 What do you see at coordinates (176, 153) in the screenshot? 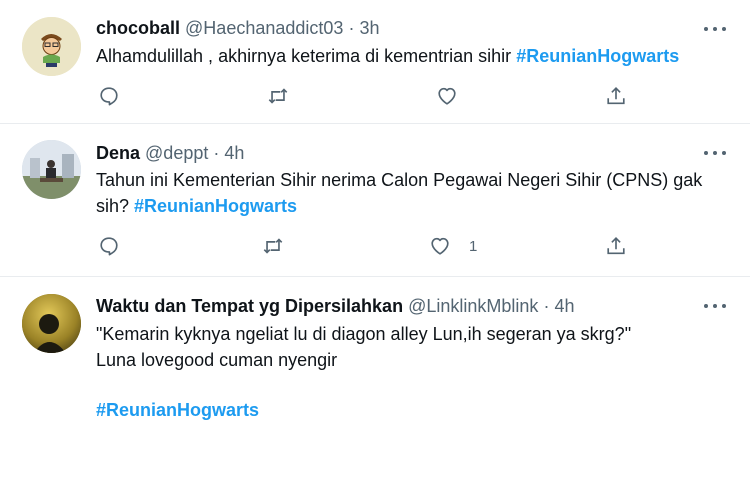
I see `user-handle: @deppt` at bounding box center [176, 153].